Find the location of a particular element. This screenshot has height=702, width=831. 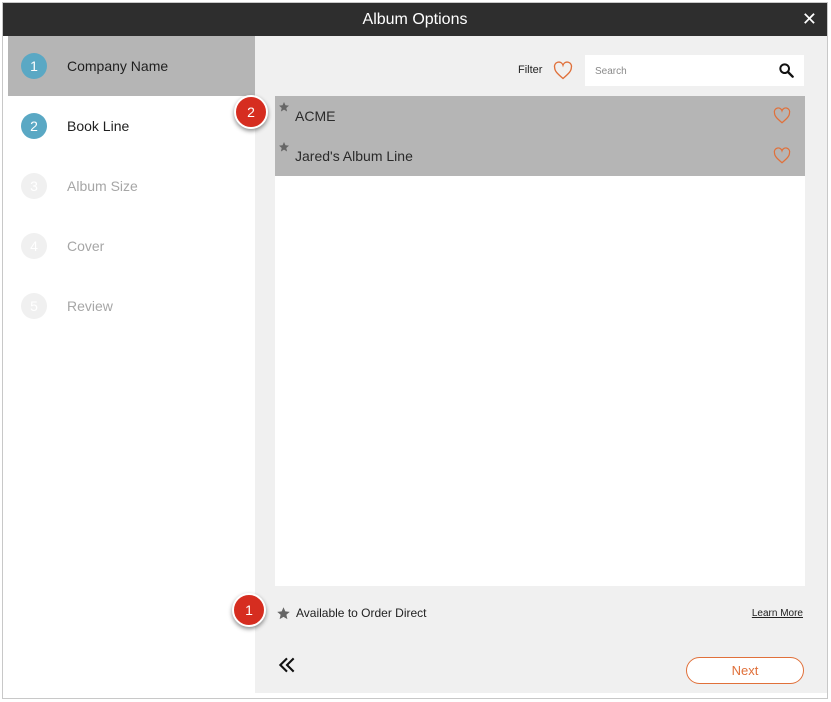

step-review: 5 Review is located at coordinates (131, 306).